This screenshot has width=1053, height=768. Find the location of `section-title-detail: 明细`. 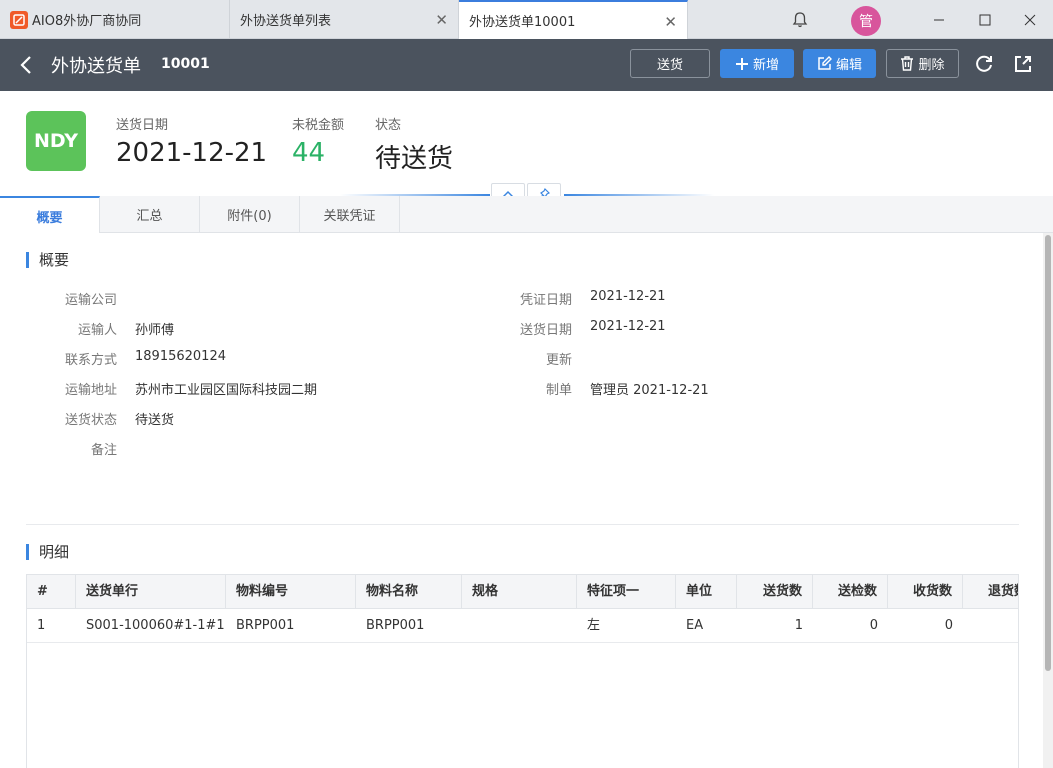

section-title-detail: 明细 is located at coordinates (47, 552).